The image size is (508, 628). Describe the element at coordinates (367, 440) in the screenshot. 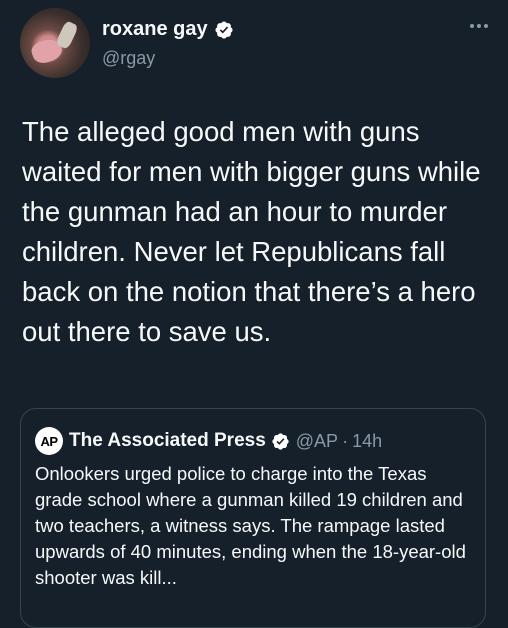

I see `quoted-timestamp: 14h` at that location.